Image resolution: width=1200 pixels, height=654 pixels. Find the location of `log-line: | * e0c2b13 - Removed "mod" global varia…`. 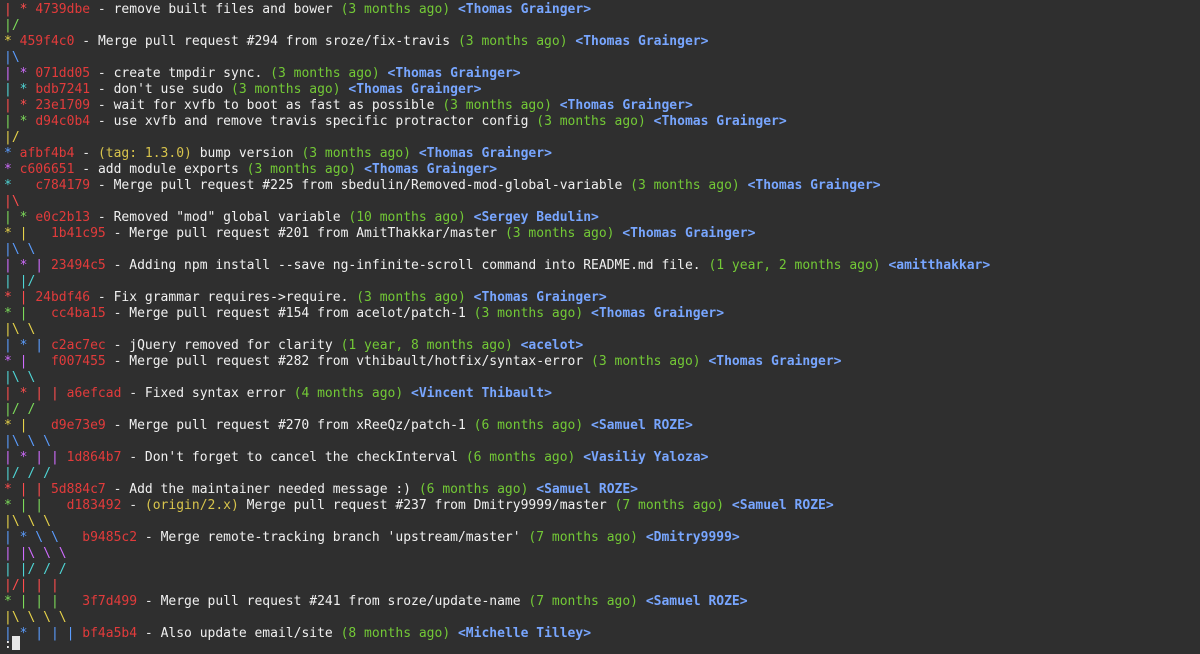

log-line: | * e0c2b13 - Removed "mod" global varia… is located at coordinates (301, 217).